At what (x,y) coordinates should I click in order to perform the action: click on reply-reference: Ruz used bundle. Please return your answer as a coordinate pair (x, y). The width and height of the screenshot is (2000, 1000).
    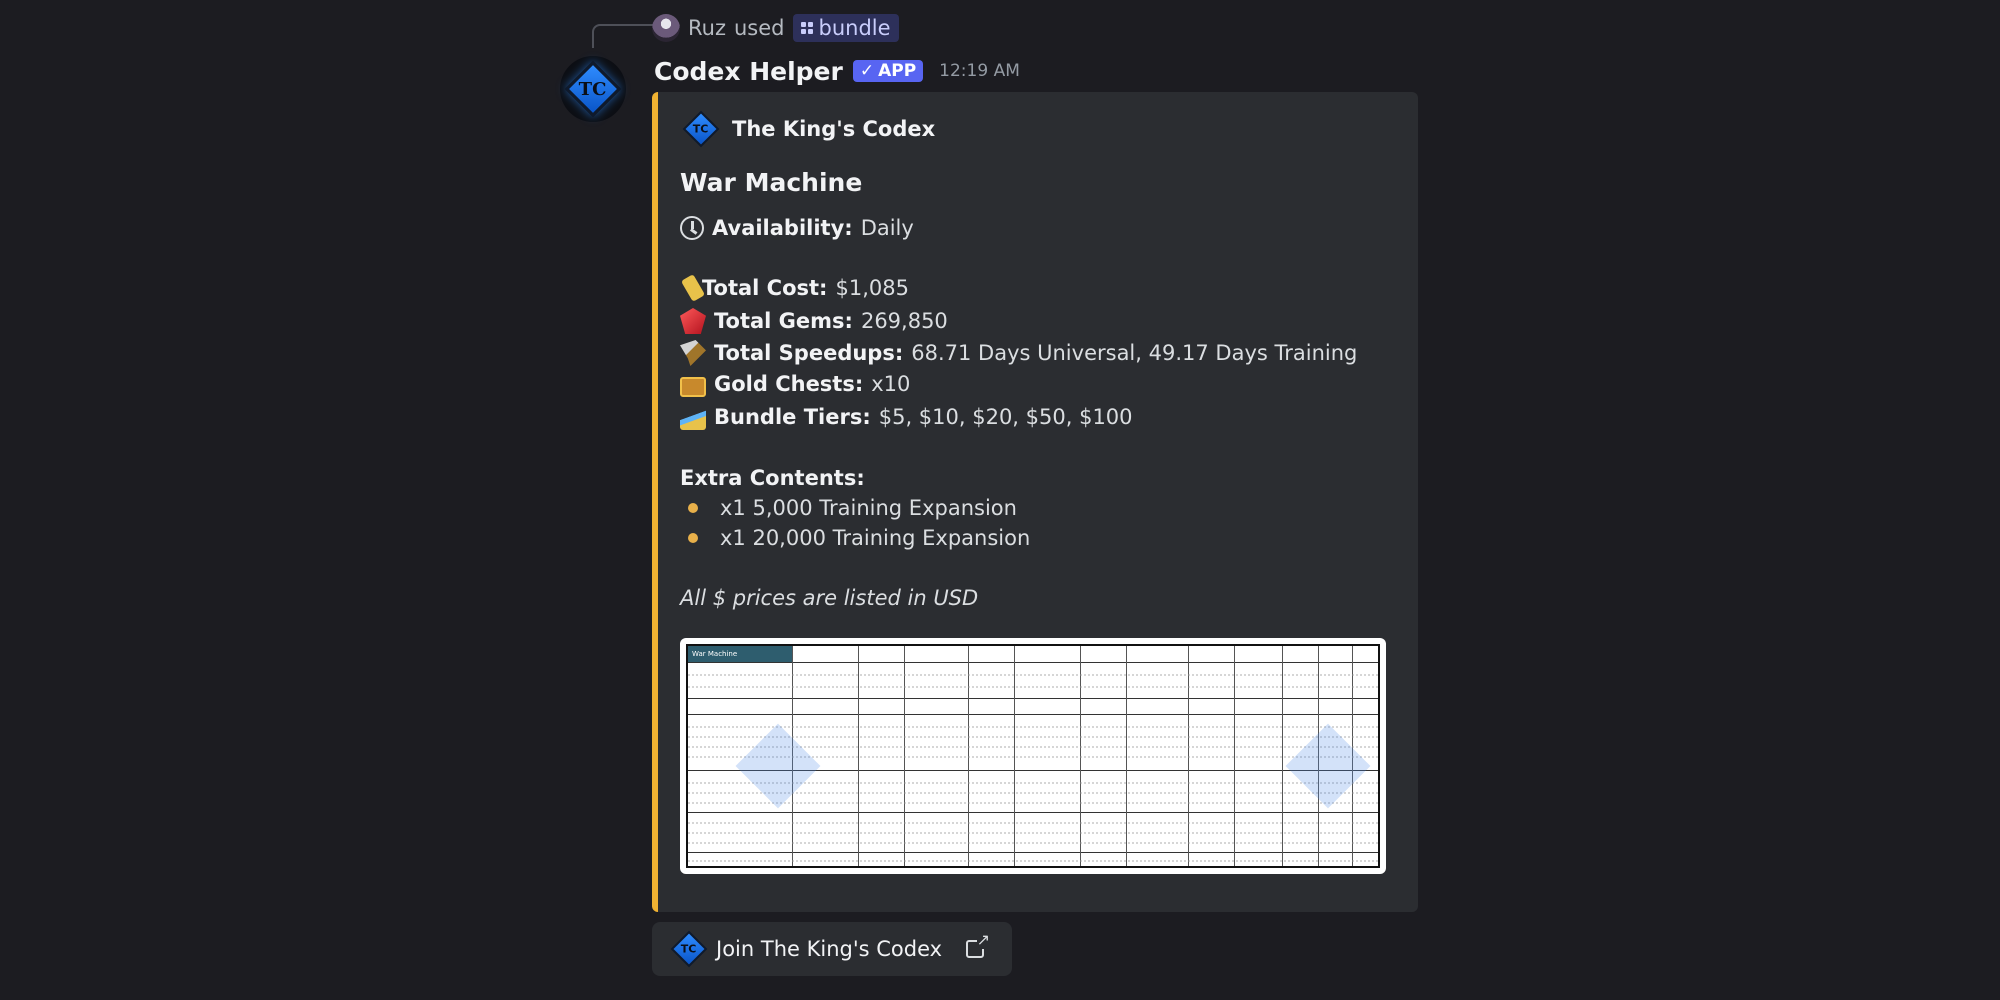
    Looking at the image, I should click on (775, 28).